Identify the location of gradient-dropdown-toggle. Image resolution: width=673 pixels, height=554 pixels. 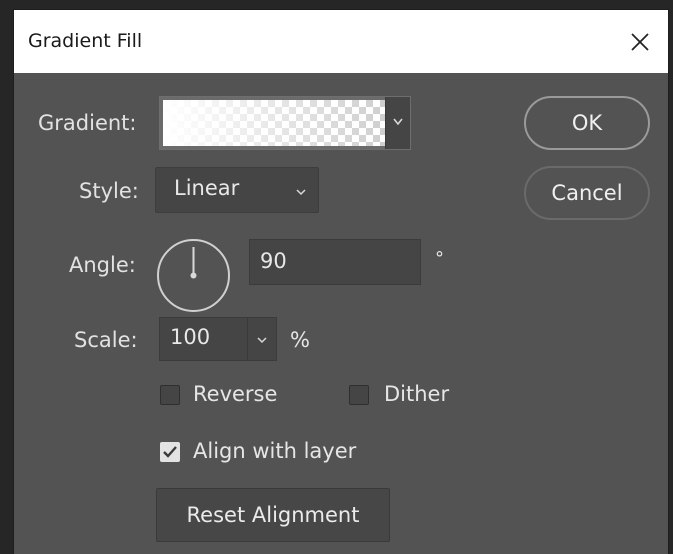
(397, 123).